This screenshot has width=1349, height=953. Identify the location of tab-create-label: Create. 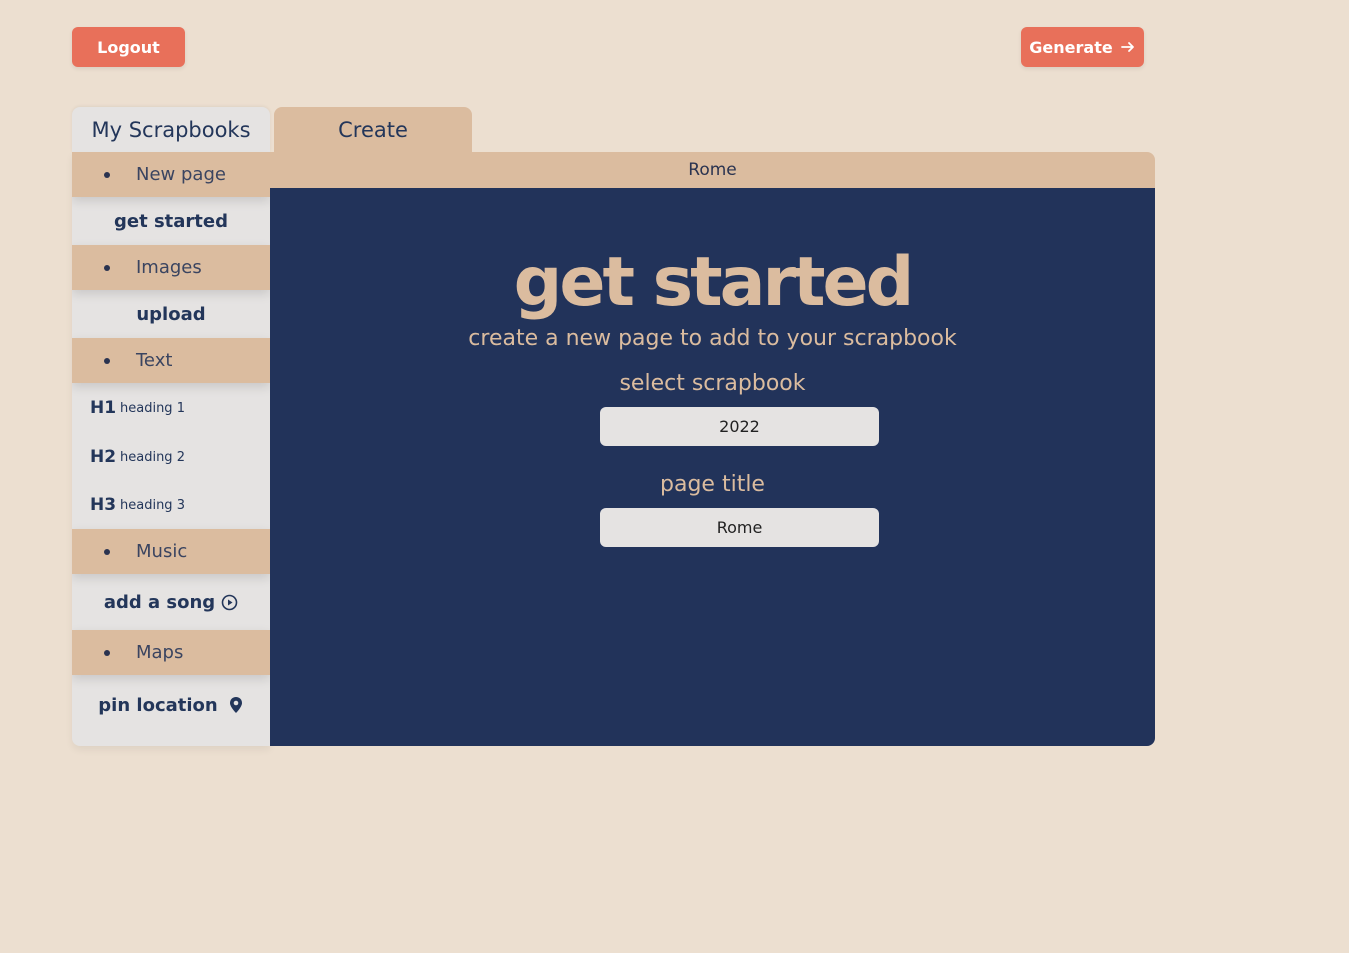
(373, 129).